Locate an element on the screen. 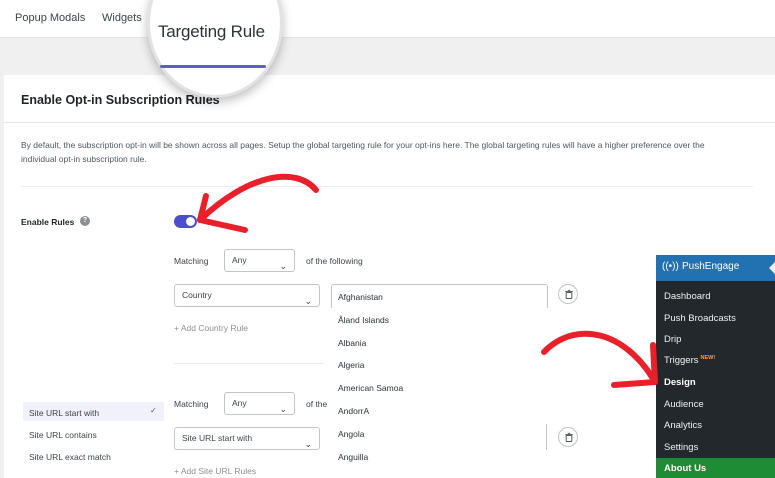  country-of-the-following: of the following is located at coordinates (334, 261).